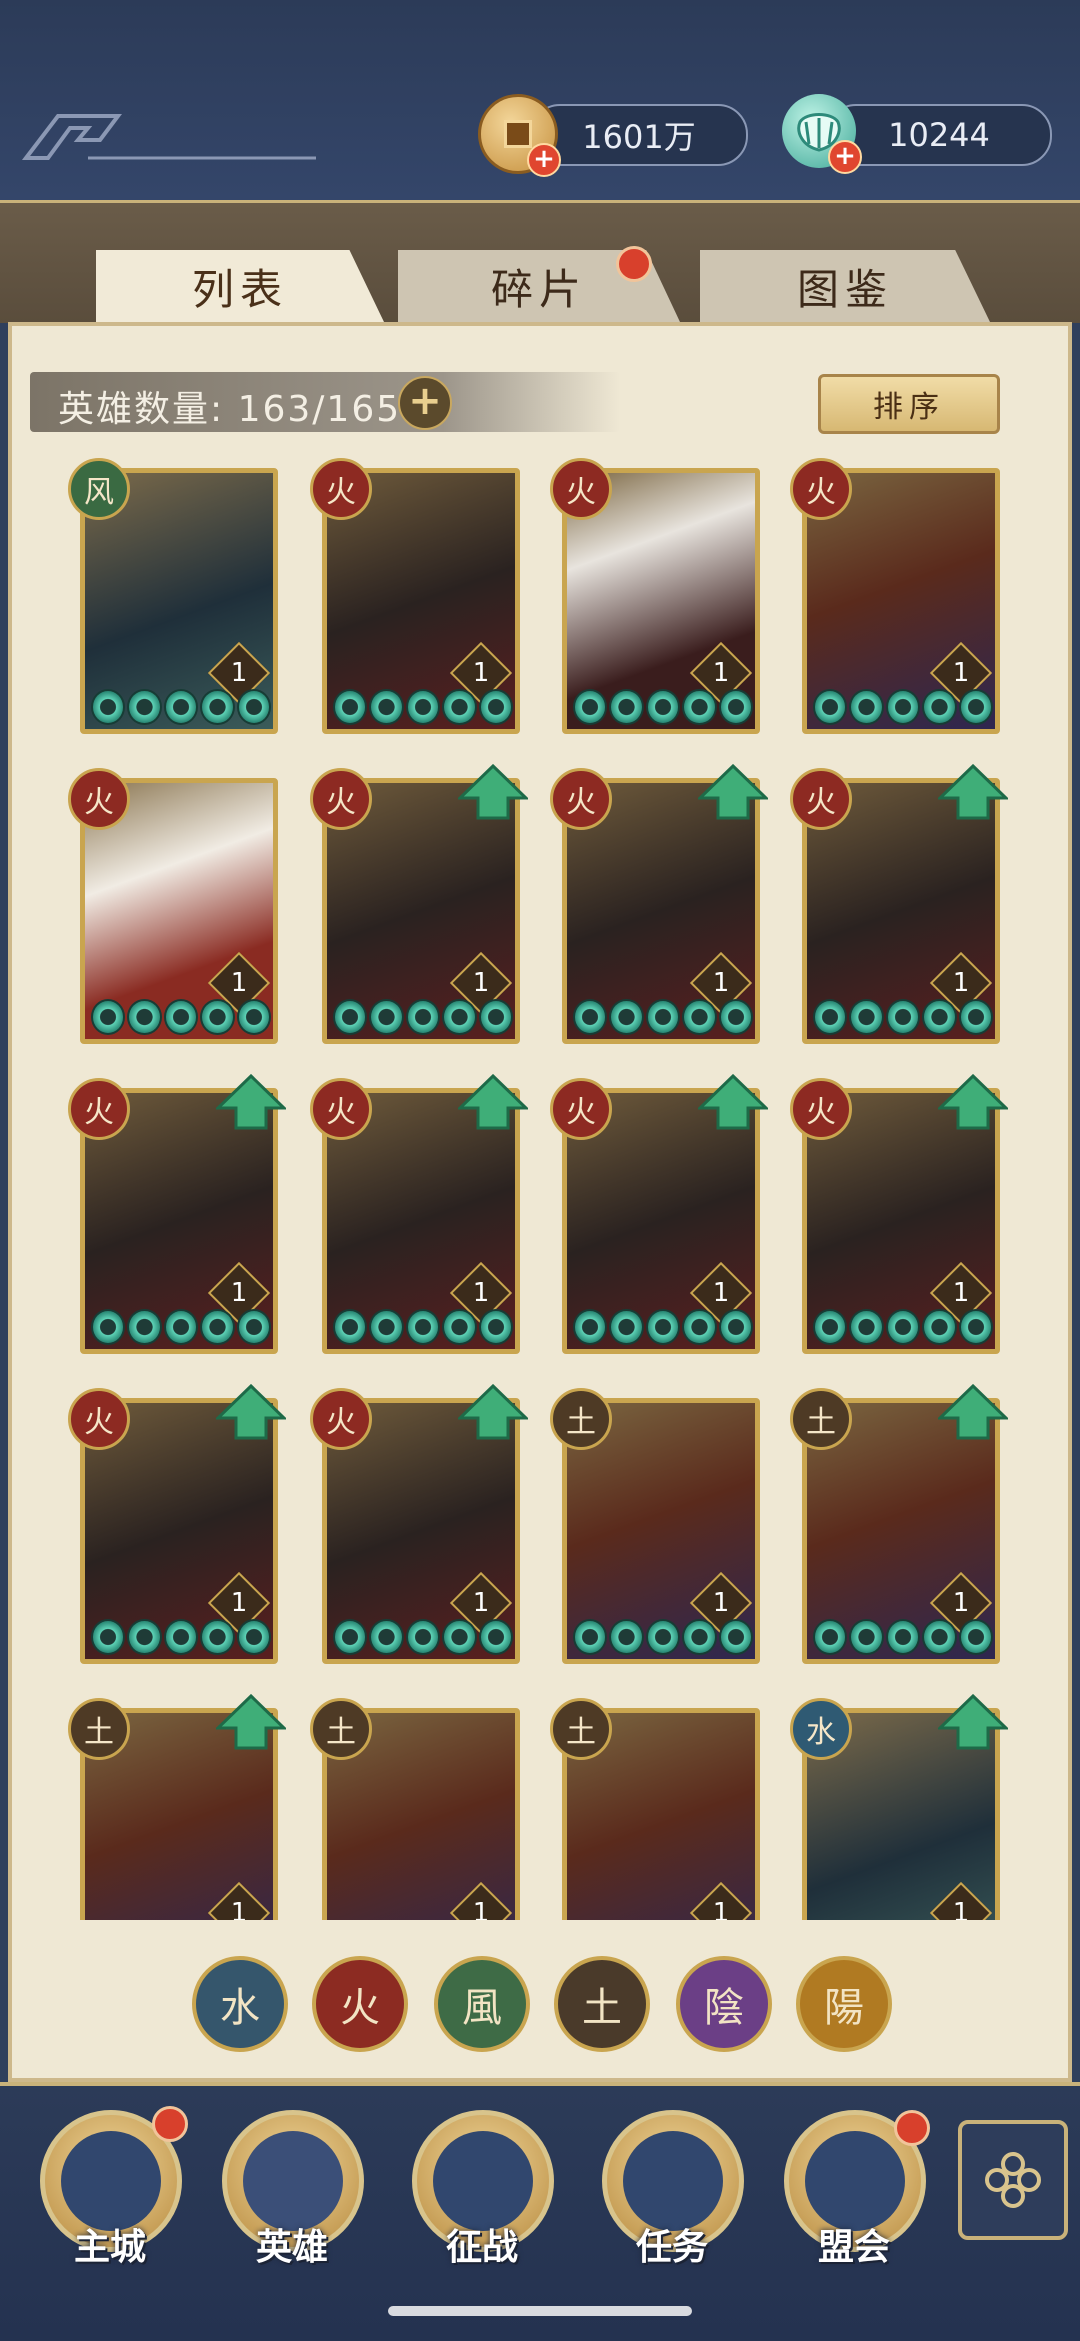 This screenshot has height=2341, width=1080. Describe the element at coordinates (939, 135) in the screenshot. I see `shells-value: 10244` at that location.